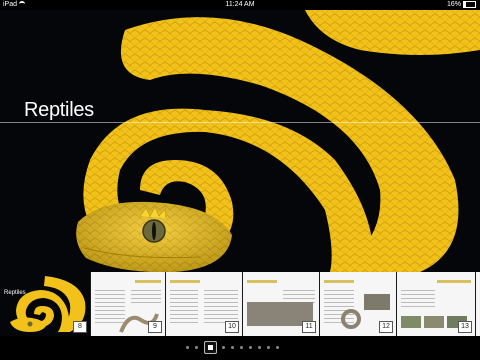 The width and height of the screenshot is (480, 360). Describe the element at coordinates (45, 304) in the screenshot. I see `thumbnail-cover: Reptiles 8` at that location.